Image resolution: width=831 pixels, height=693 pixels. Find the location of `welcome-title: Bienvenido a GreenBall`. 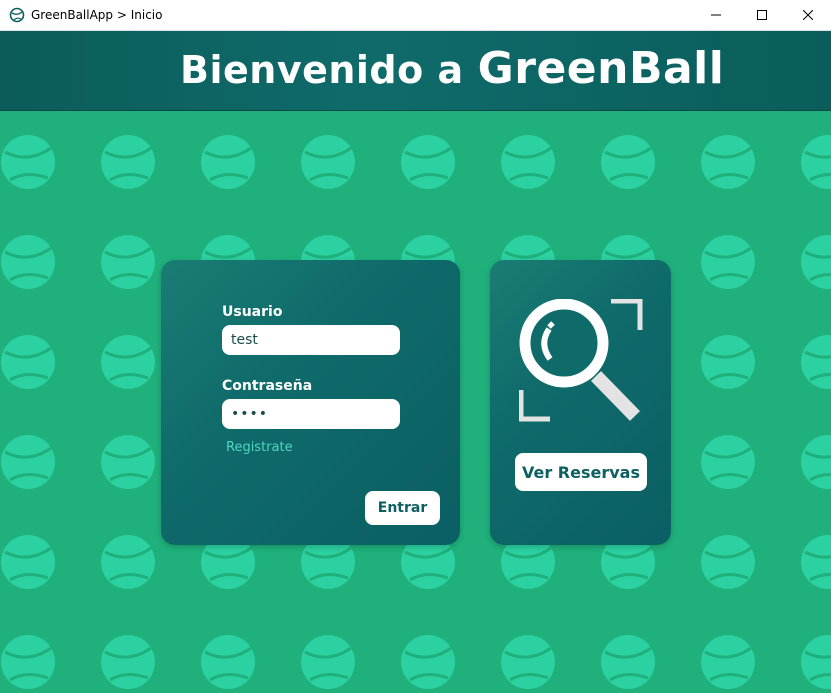

welcome-title: Bienvenido a GreenBall is located at coordinates (452, 68).